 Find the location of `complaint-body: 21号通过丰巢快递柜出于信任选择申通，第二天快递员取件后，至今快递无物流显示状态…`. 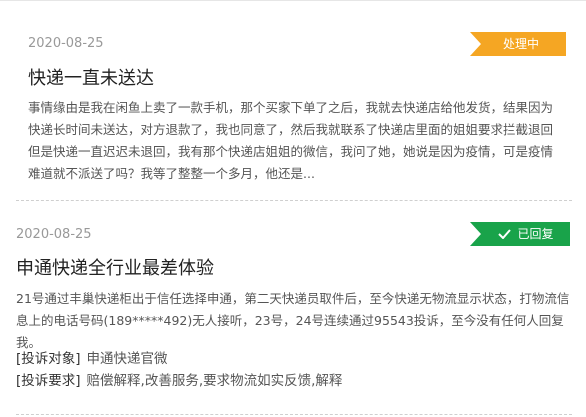

complaint-body: 21号通过丰巢快递柜出于信任选择申通，第二天快递员取件后，至今快递无物流显示状态… is located at coordinates (293, 320).